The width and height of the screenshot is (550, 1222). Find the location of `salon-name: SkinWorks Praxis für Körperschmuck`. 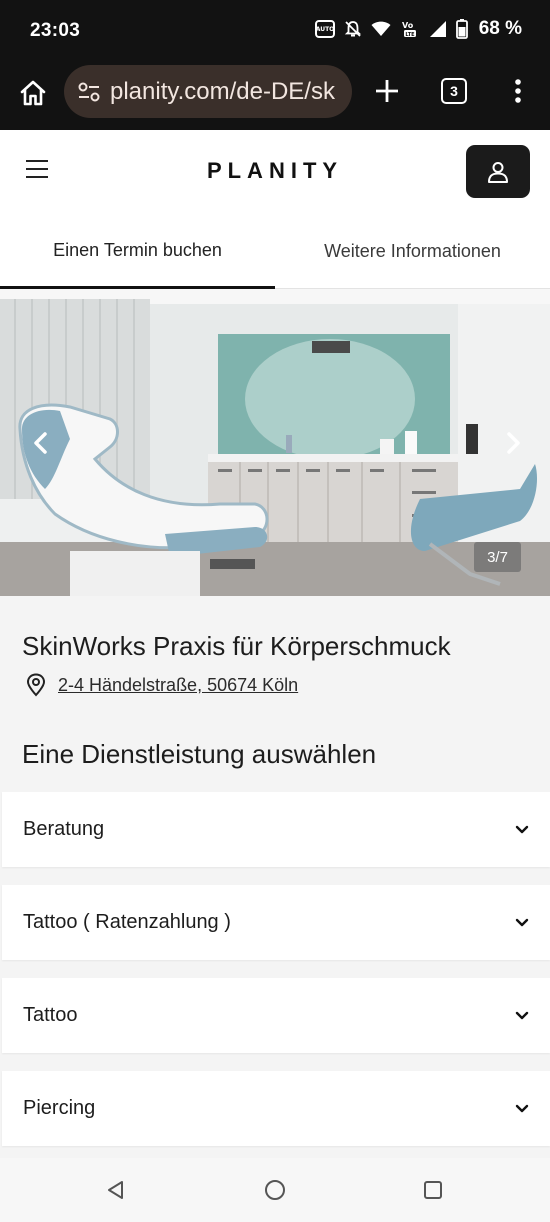

salon-name: SkinWorks Praxis für Körperschmuck is located at coordinates (236, 646).